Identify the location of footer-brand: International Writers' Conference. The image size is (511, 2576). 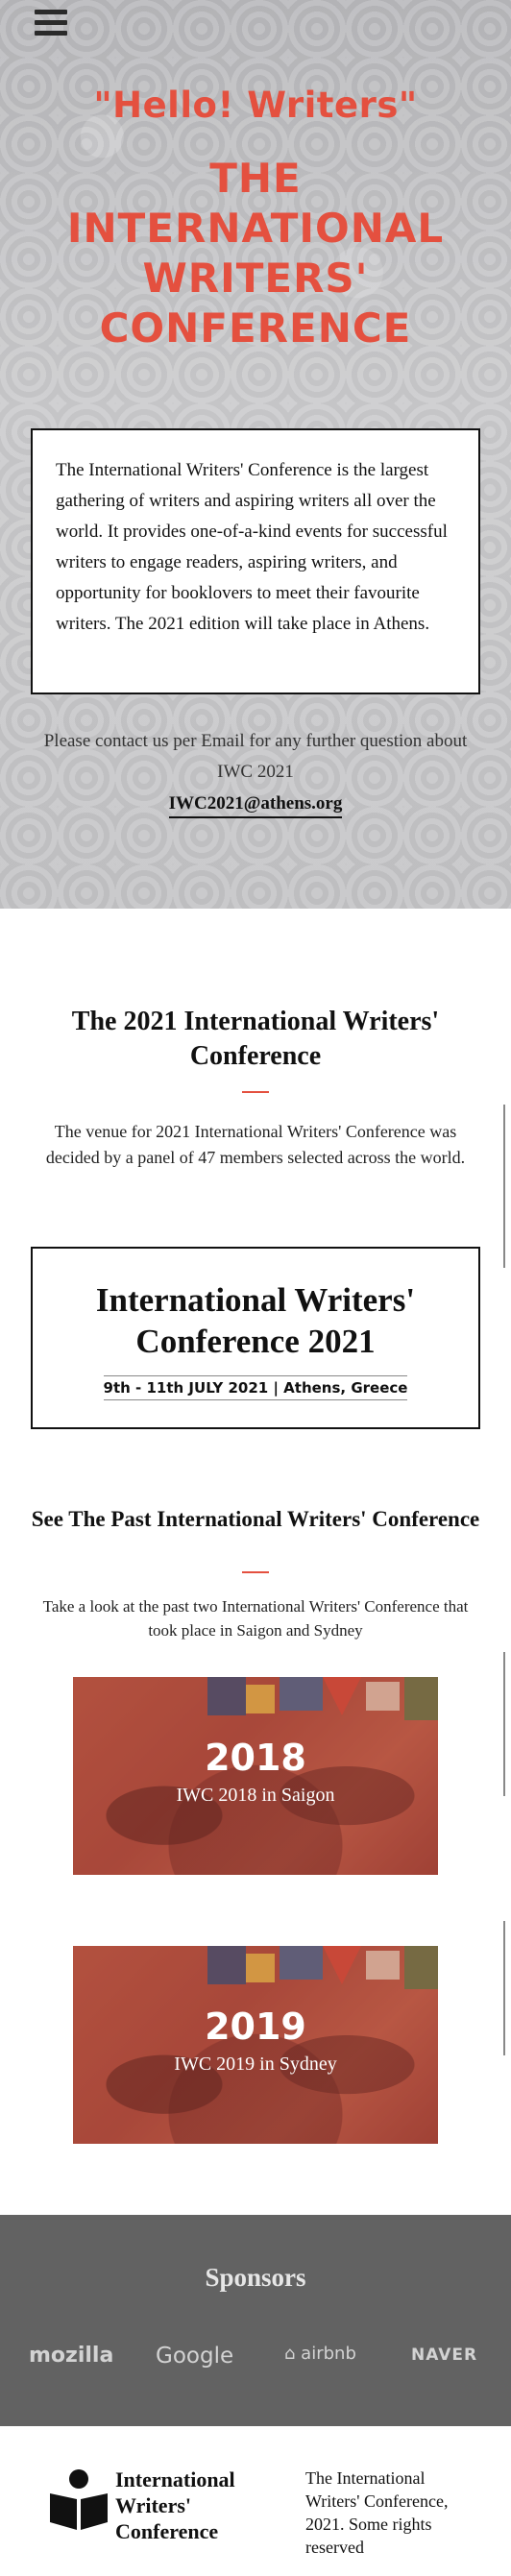
(175, 2505).